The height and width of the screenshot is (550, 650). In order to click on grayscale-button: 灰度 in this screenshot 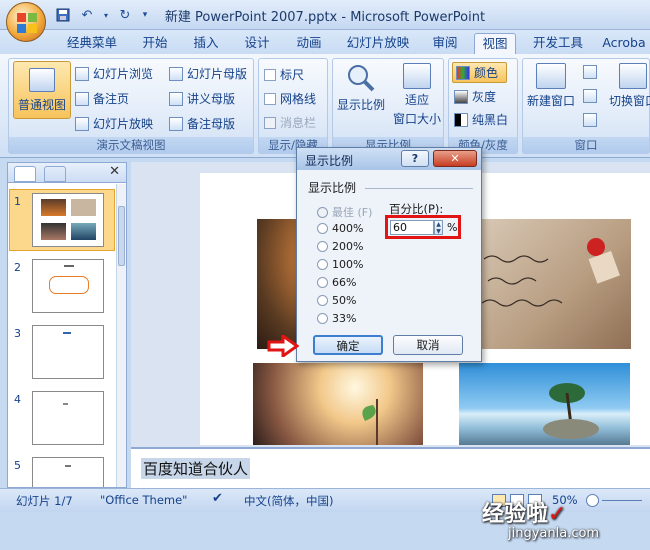, I will do `click(475, 96)`.